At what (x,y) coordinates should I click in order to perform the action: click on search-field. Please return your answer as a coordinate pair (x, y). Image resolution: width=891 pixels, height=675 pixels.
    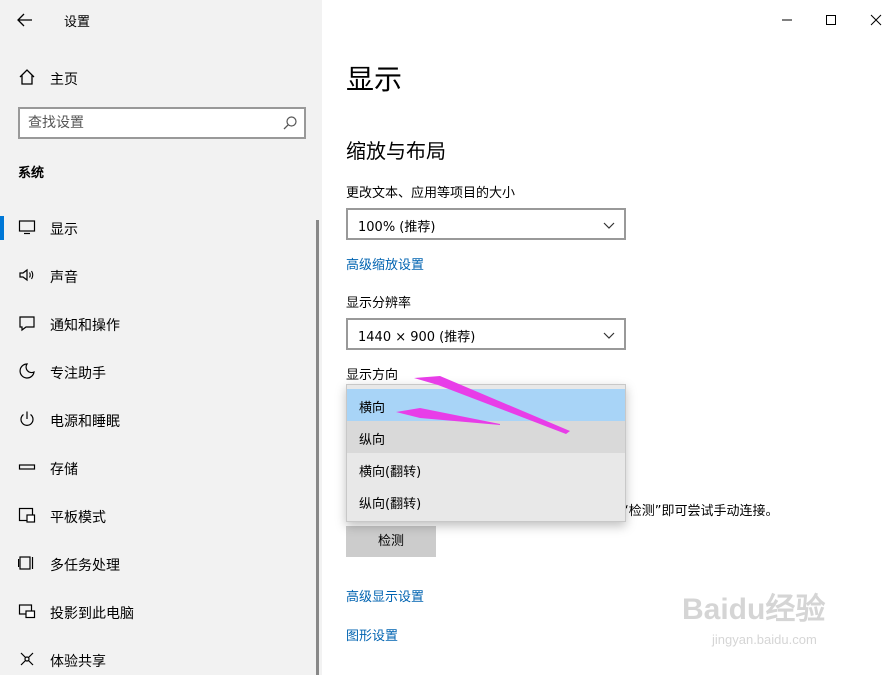
    Looking at the image, I should click on (162, 123).